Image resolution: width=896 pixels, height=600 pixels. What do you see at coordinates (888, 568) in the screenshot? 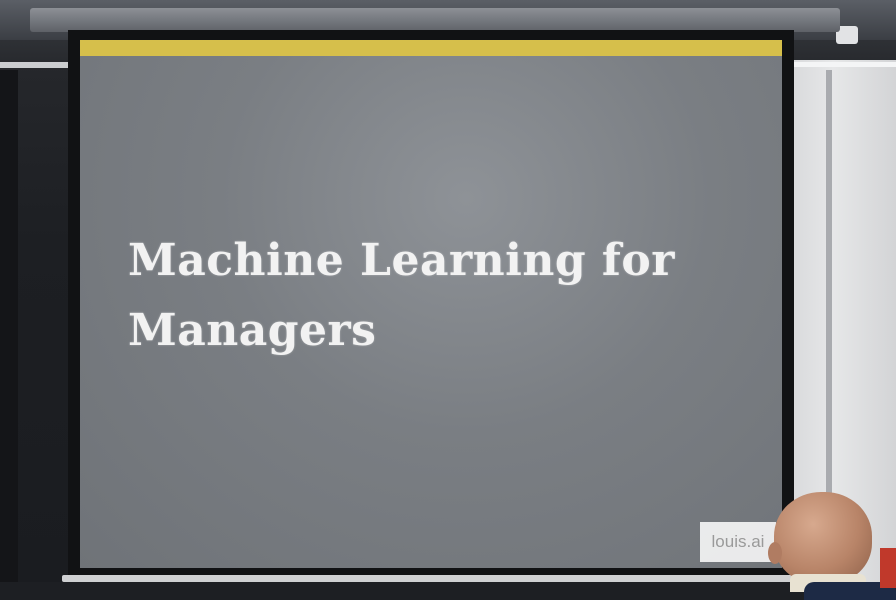
I see `red-object` at bounding box center [888, 568].